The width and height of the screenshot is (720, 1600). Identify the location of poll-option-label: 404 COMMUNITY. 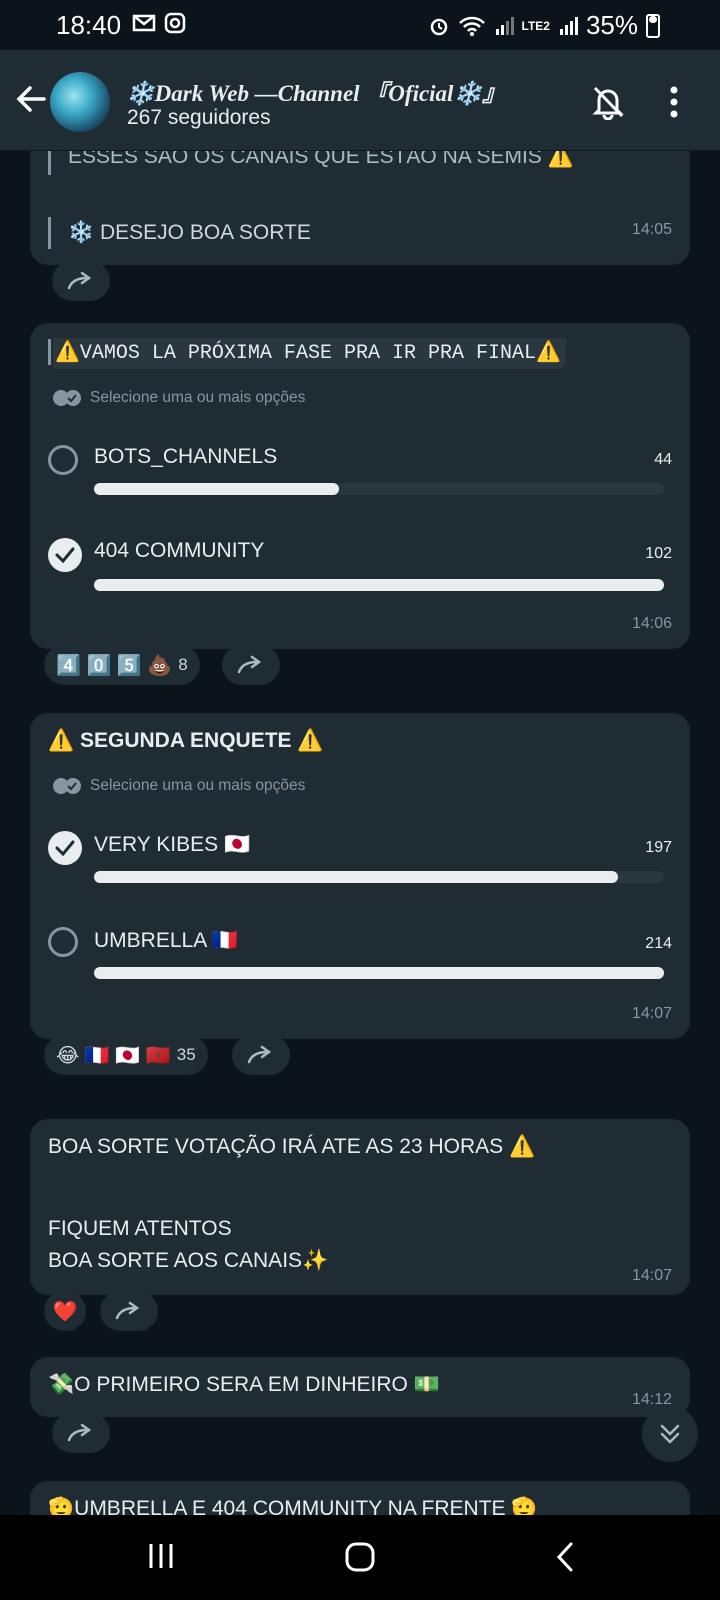
(179, 551).